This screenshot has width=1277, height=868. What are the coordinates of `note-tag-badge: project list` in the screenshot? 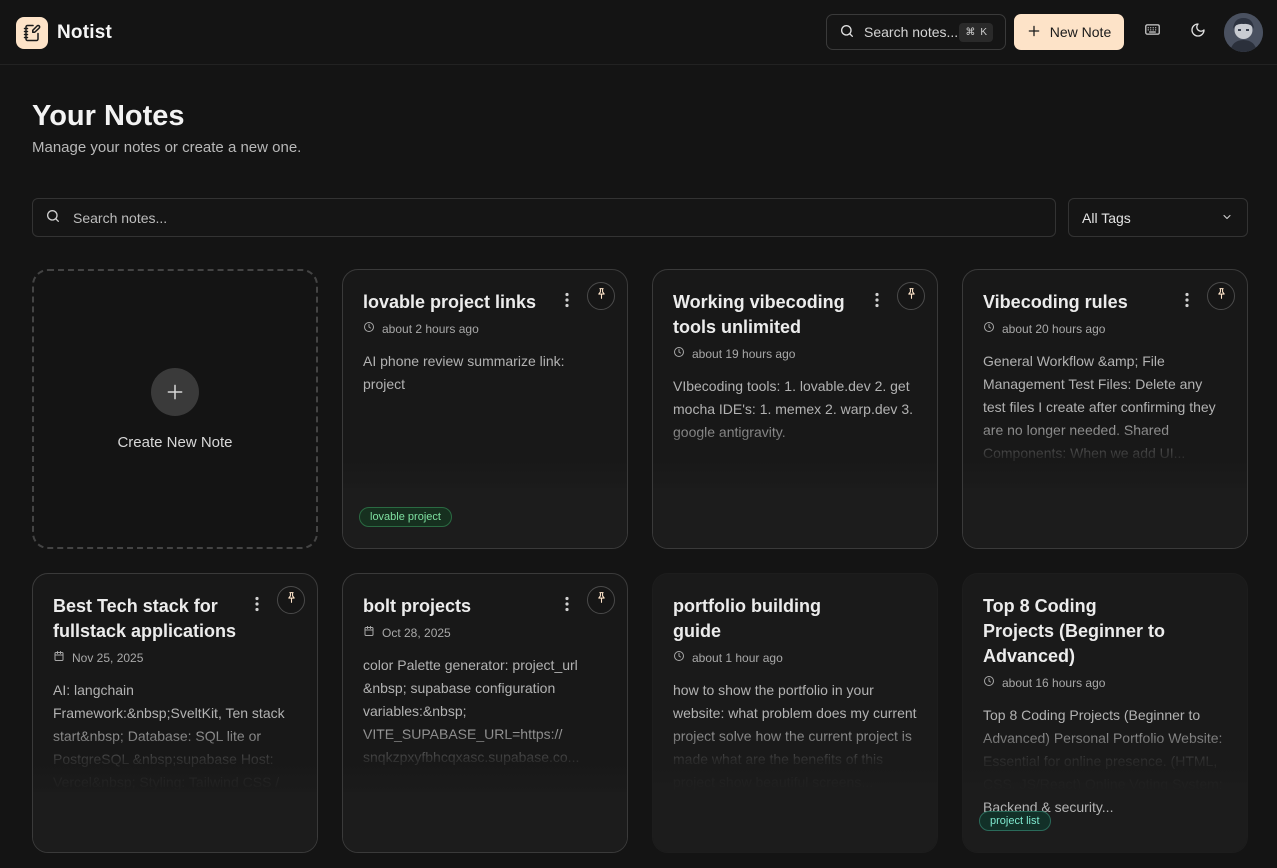 It's located at (1015, 821).